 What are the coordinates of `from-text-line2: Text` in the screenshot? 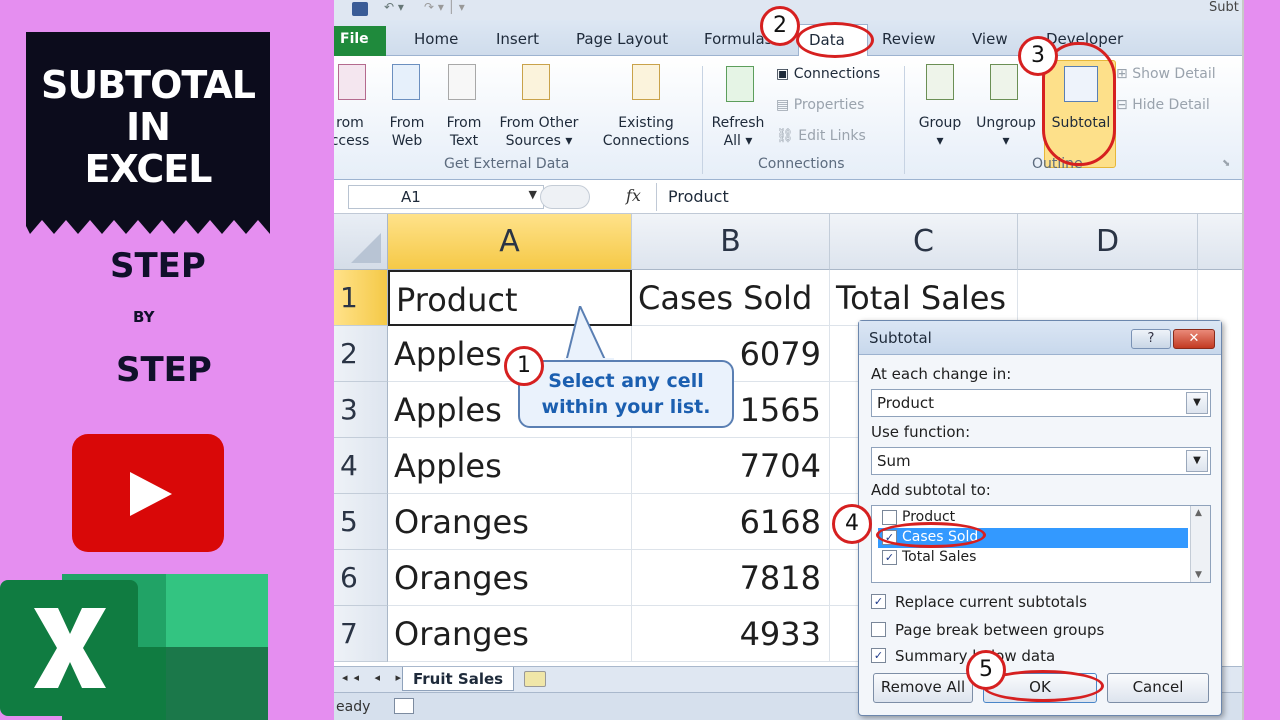 It's located at (464, 141).